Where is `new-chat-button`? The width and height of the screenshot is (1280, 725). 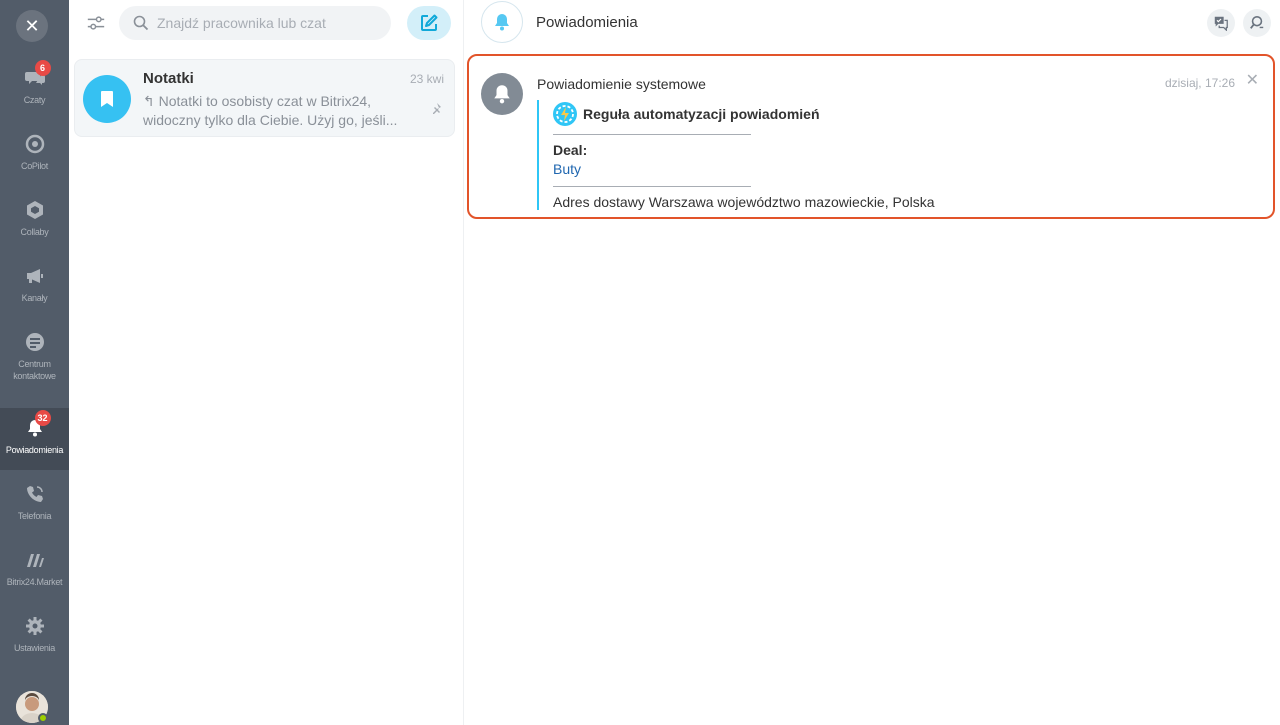 new-chat-button is located at coordinates (429, 23).